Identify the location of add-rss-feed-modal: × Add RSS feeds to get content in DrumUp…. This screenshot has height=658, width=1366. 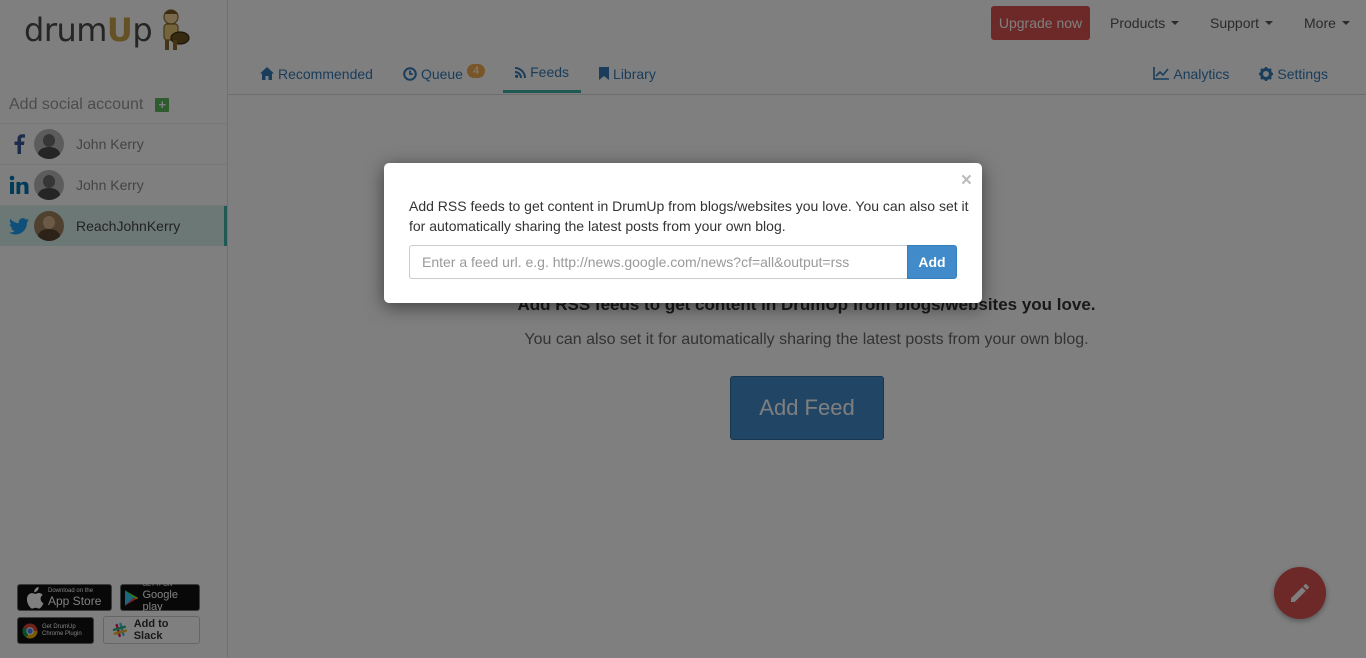
(683, 233).